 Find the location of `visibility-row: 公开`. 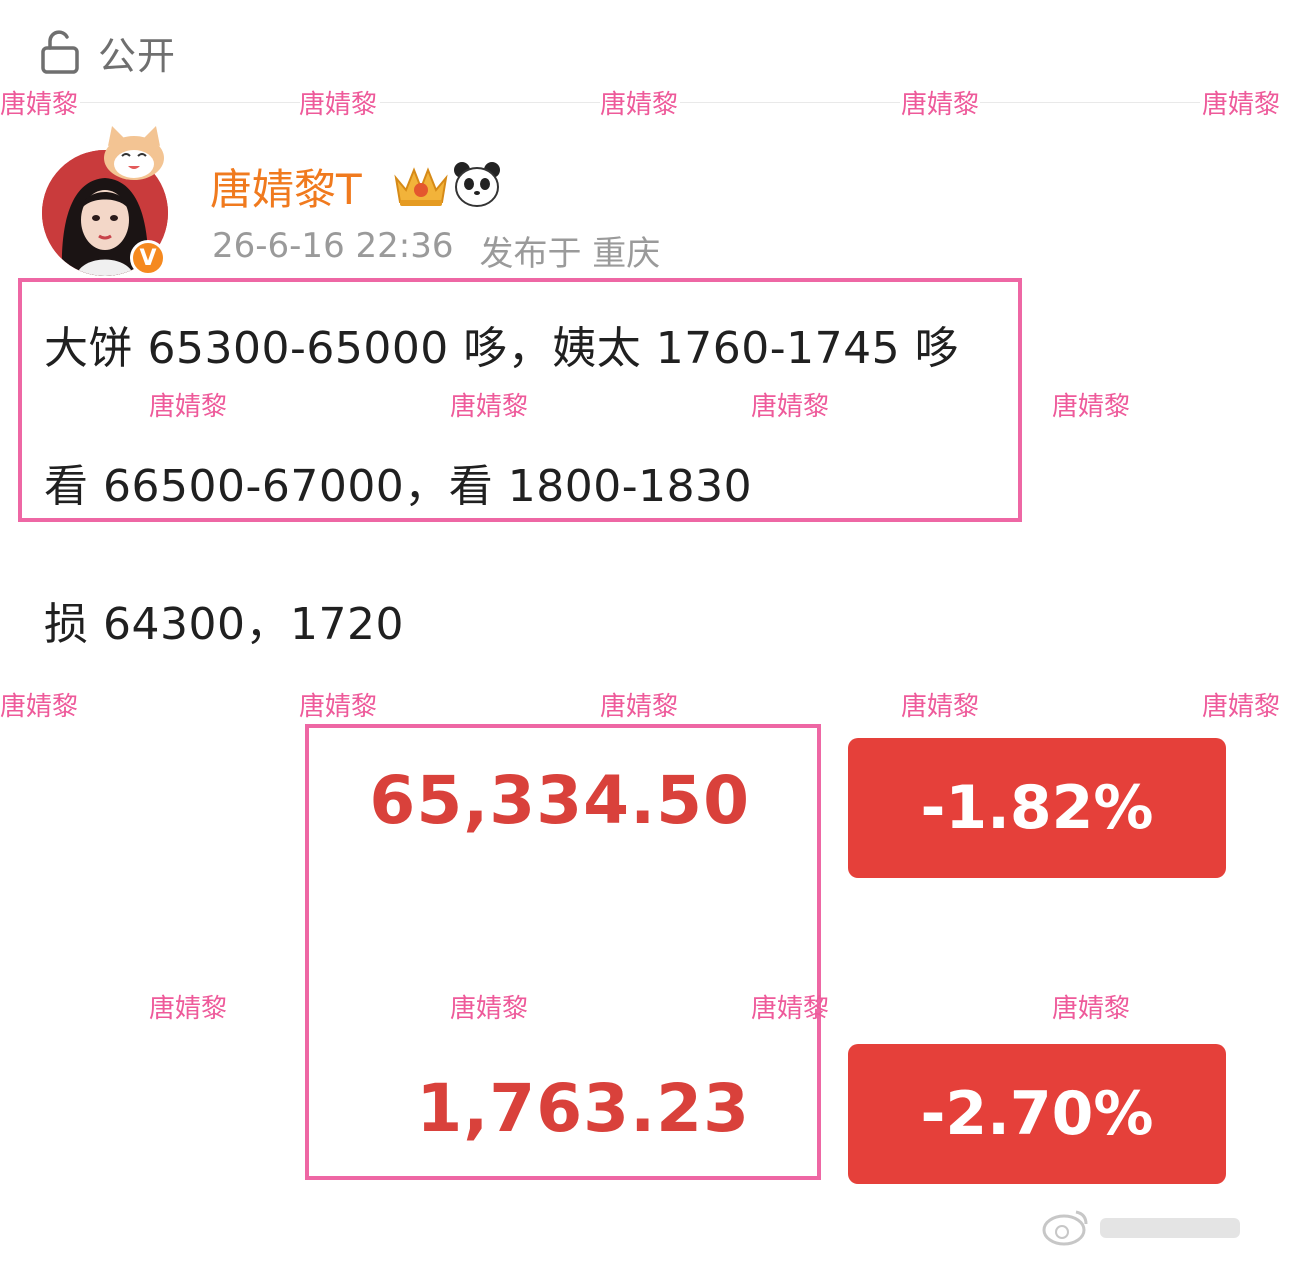

visibility-row: 公开 is located at coordinates (108, 52).